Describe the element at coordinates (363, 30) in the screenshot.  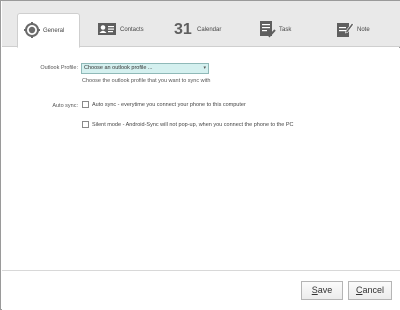
I see `tab-note-label: Note` at that location.